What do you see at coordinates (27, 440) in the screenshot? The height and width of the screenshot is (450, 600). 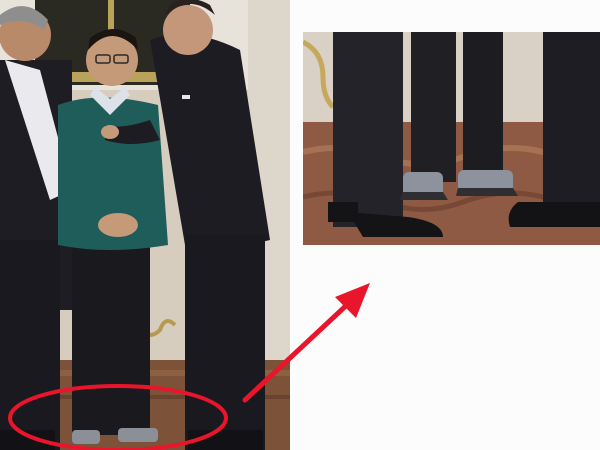 I see `shoes-left` at bounding box center [27, 440].